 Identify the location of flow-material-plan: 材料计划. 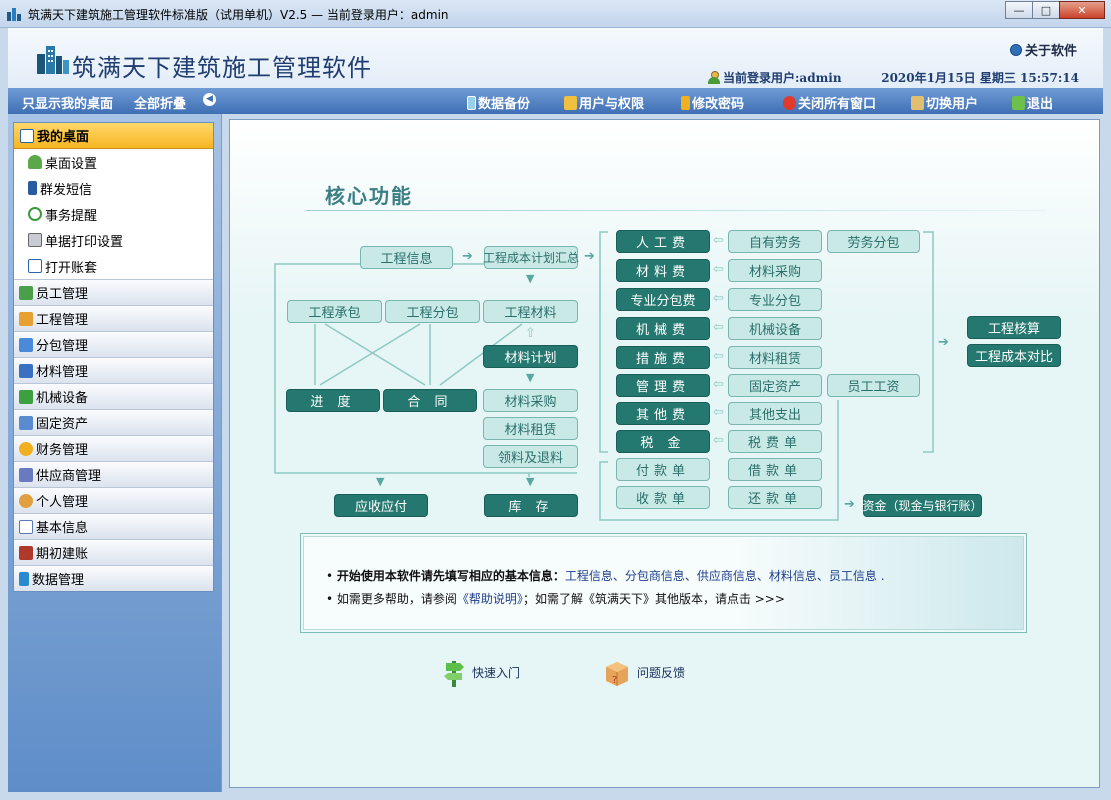
(530, 356).